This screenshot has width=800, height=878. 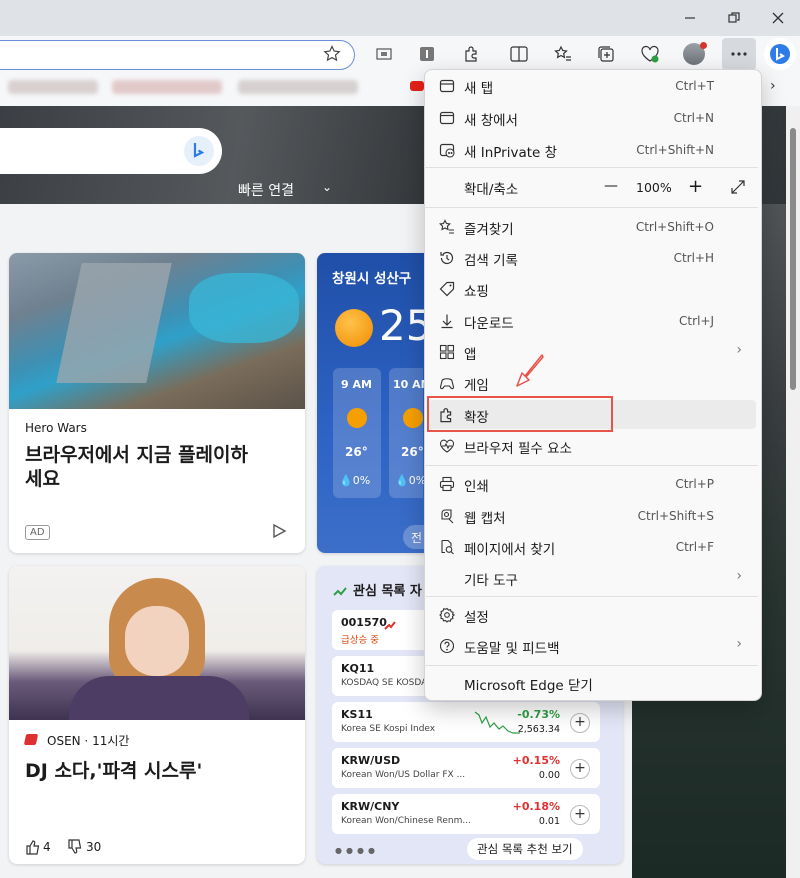 I want to click on menu-item-new-window: 새 창에서 Ctrl+N, so click(x=592, y=118).